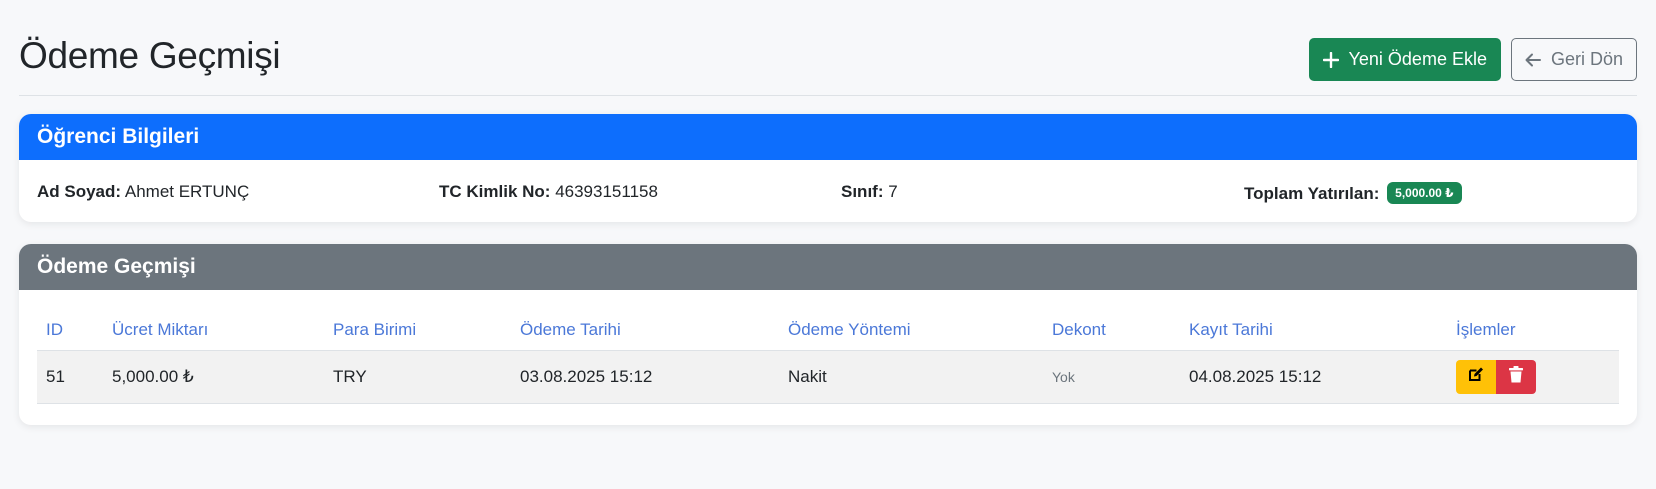 The width and height of the screenshot is (1656, 489). Describe the element at coordinates (213, 329) in the screenshot. I see `col-header-amount: Ücret Miktarı` at that location.